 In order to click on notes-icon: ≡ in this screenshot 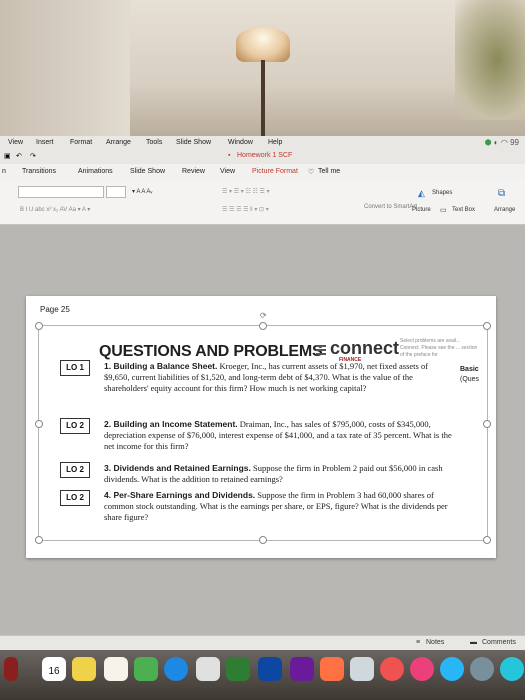, I will do `click(418, 642)`.